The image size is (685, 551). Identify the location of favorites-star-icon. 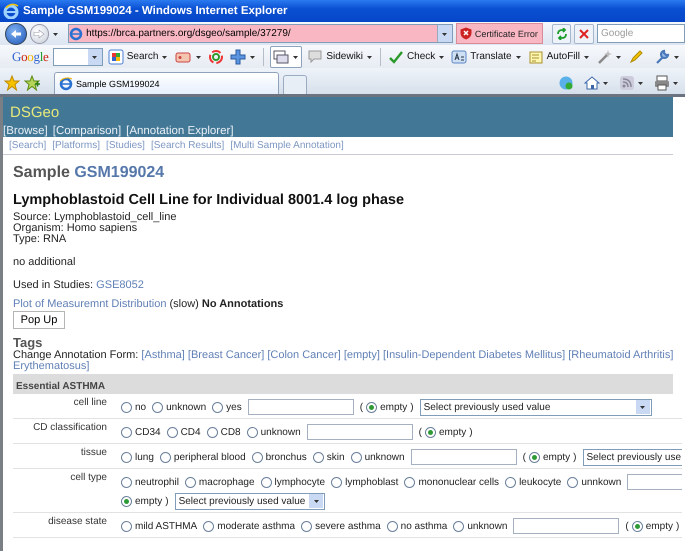
(12, 83).